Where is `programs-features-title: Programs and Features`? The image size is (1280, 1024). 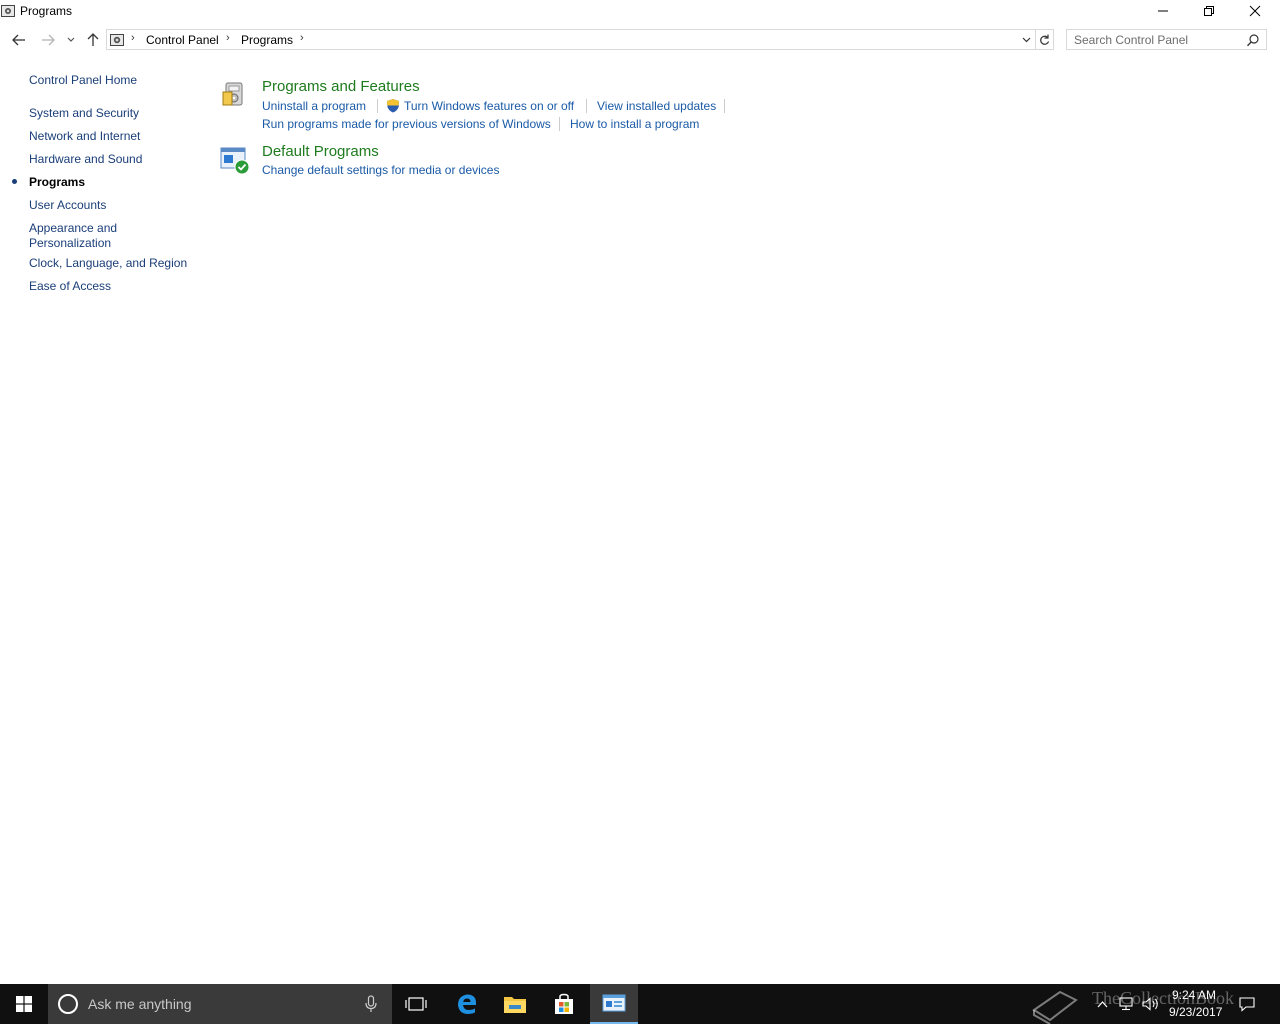 programs-features-title: Programs and Features is located at coordinates (341, 86).